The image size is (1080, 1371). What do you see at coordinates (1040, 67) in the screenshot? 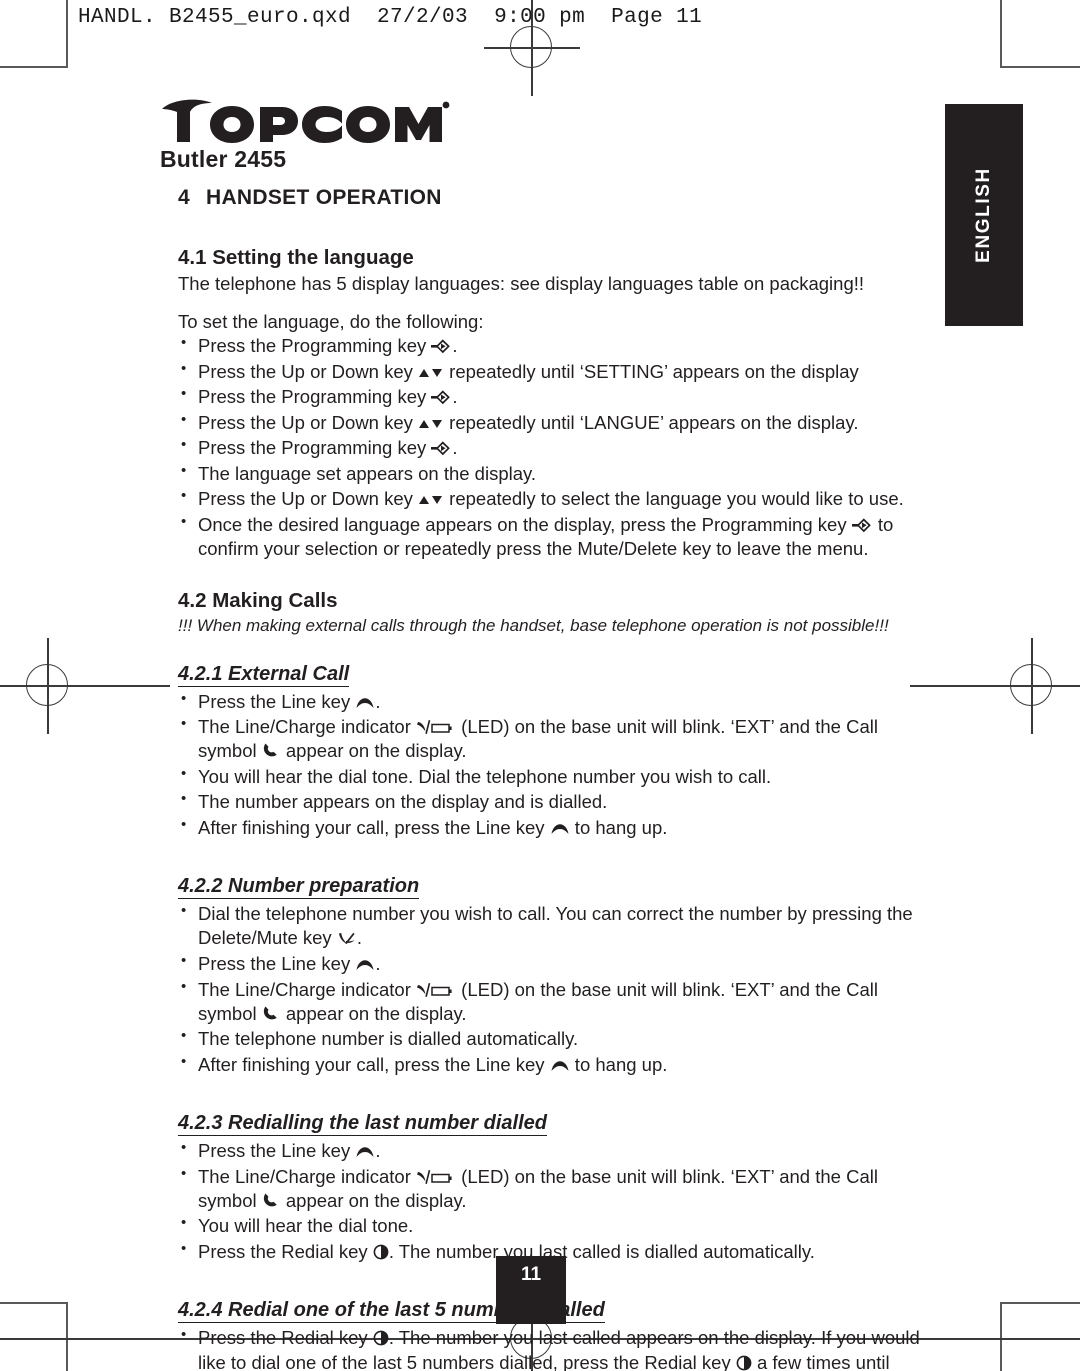
I see `crop-mark-top-right-horizontal` at bounding box center [1040, 67].